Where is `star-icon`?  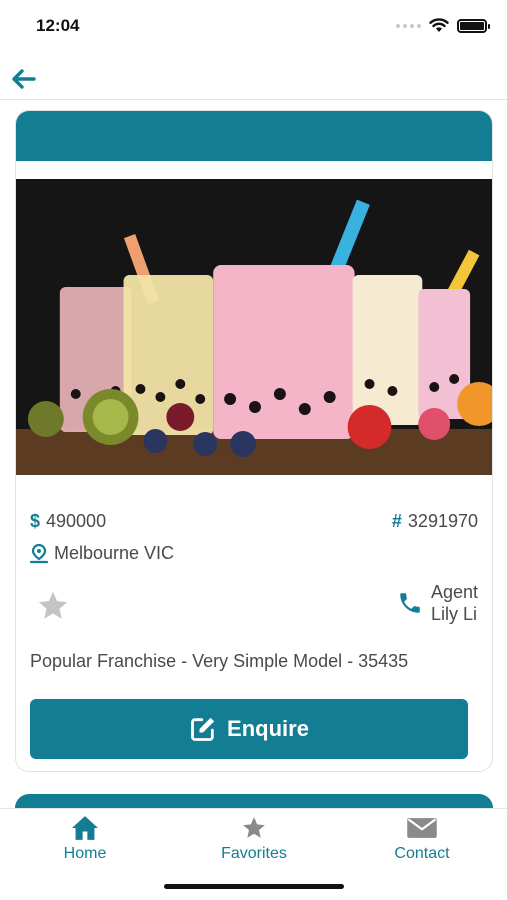
star-icon is located at coordinates (254, 827).